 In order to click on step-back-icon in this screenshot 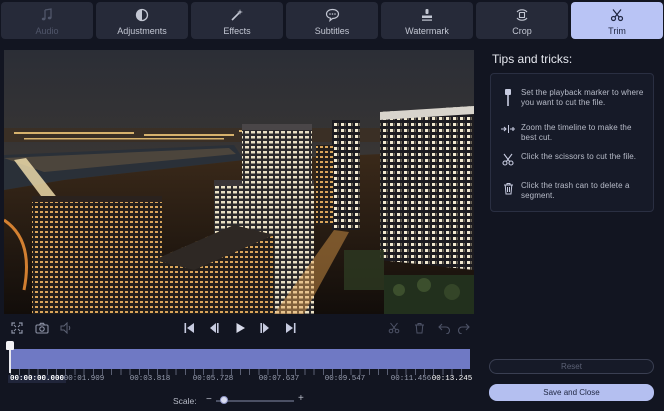, I will do `click(214, 328)`.